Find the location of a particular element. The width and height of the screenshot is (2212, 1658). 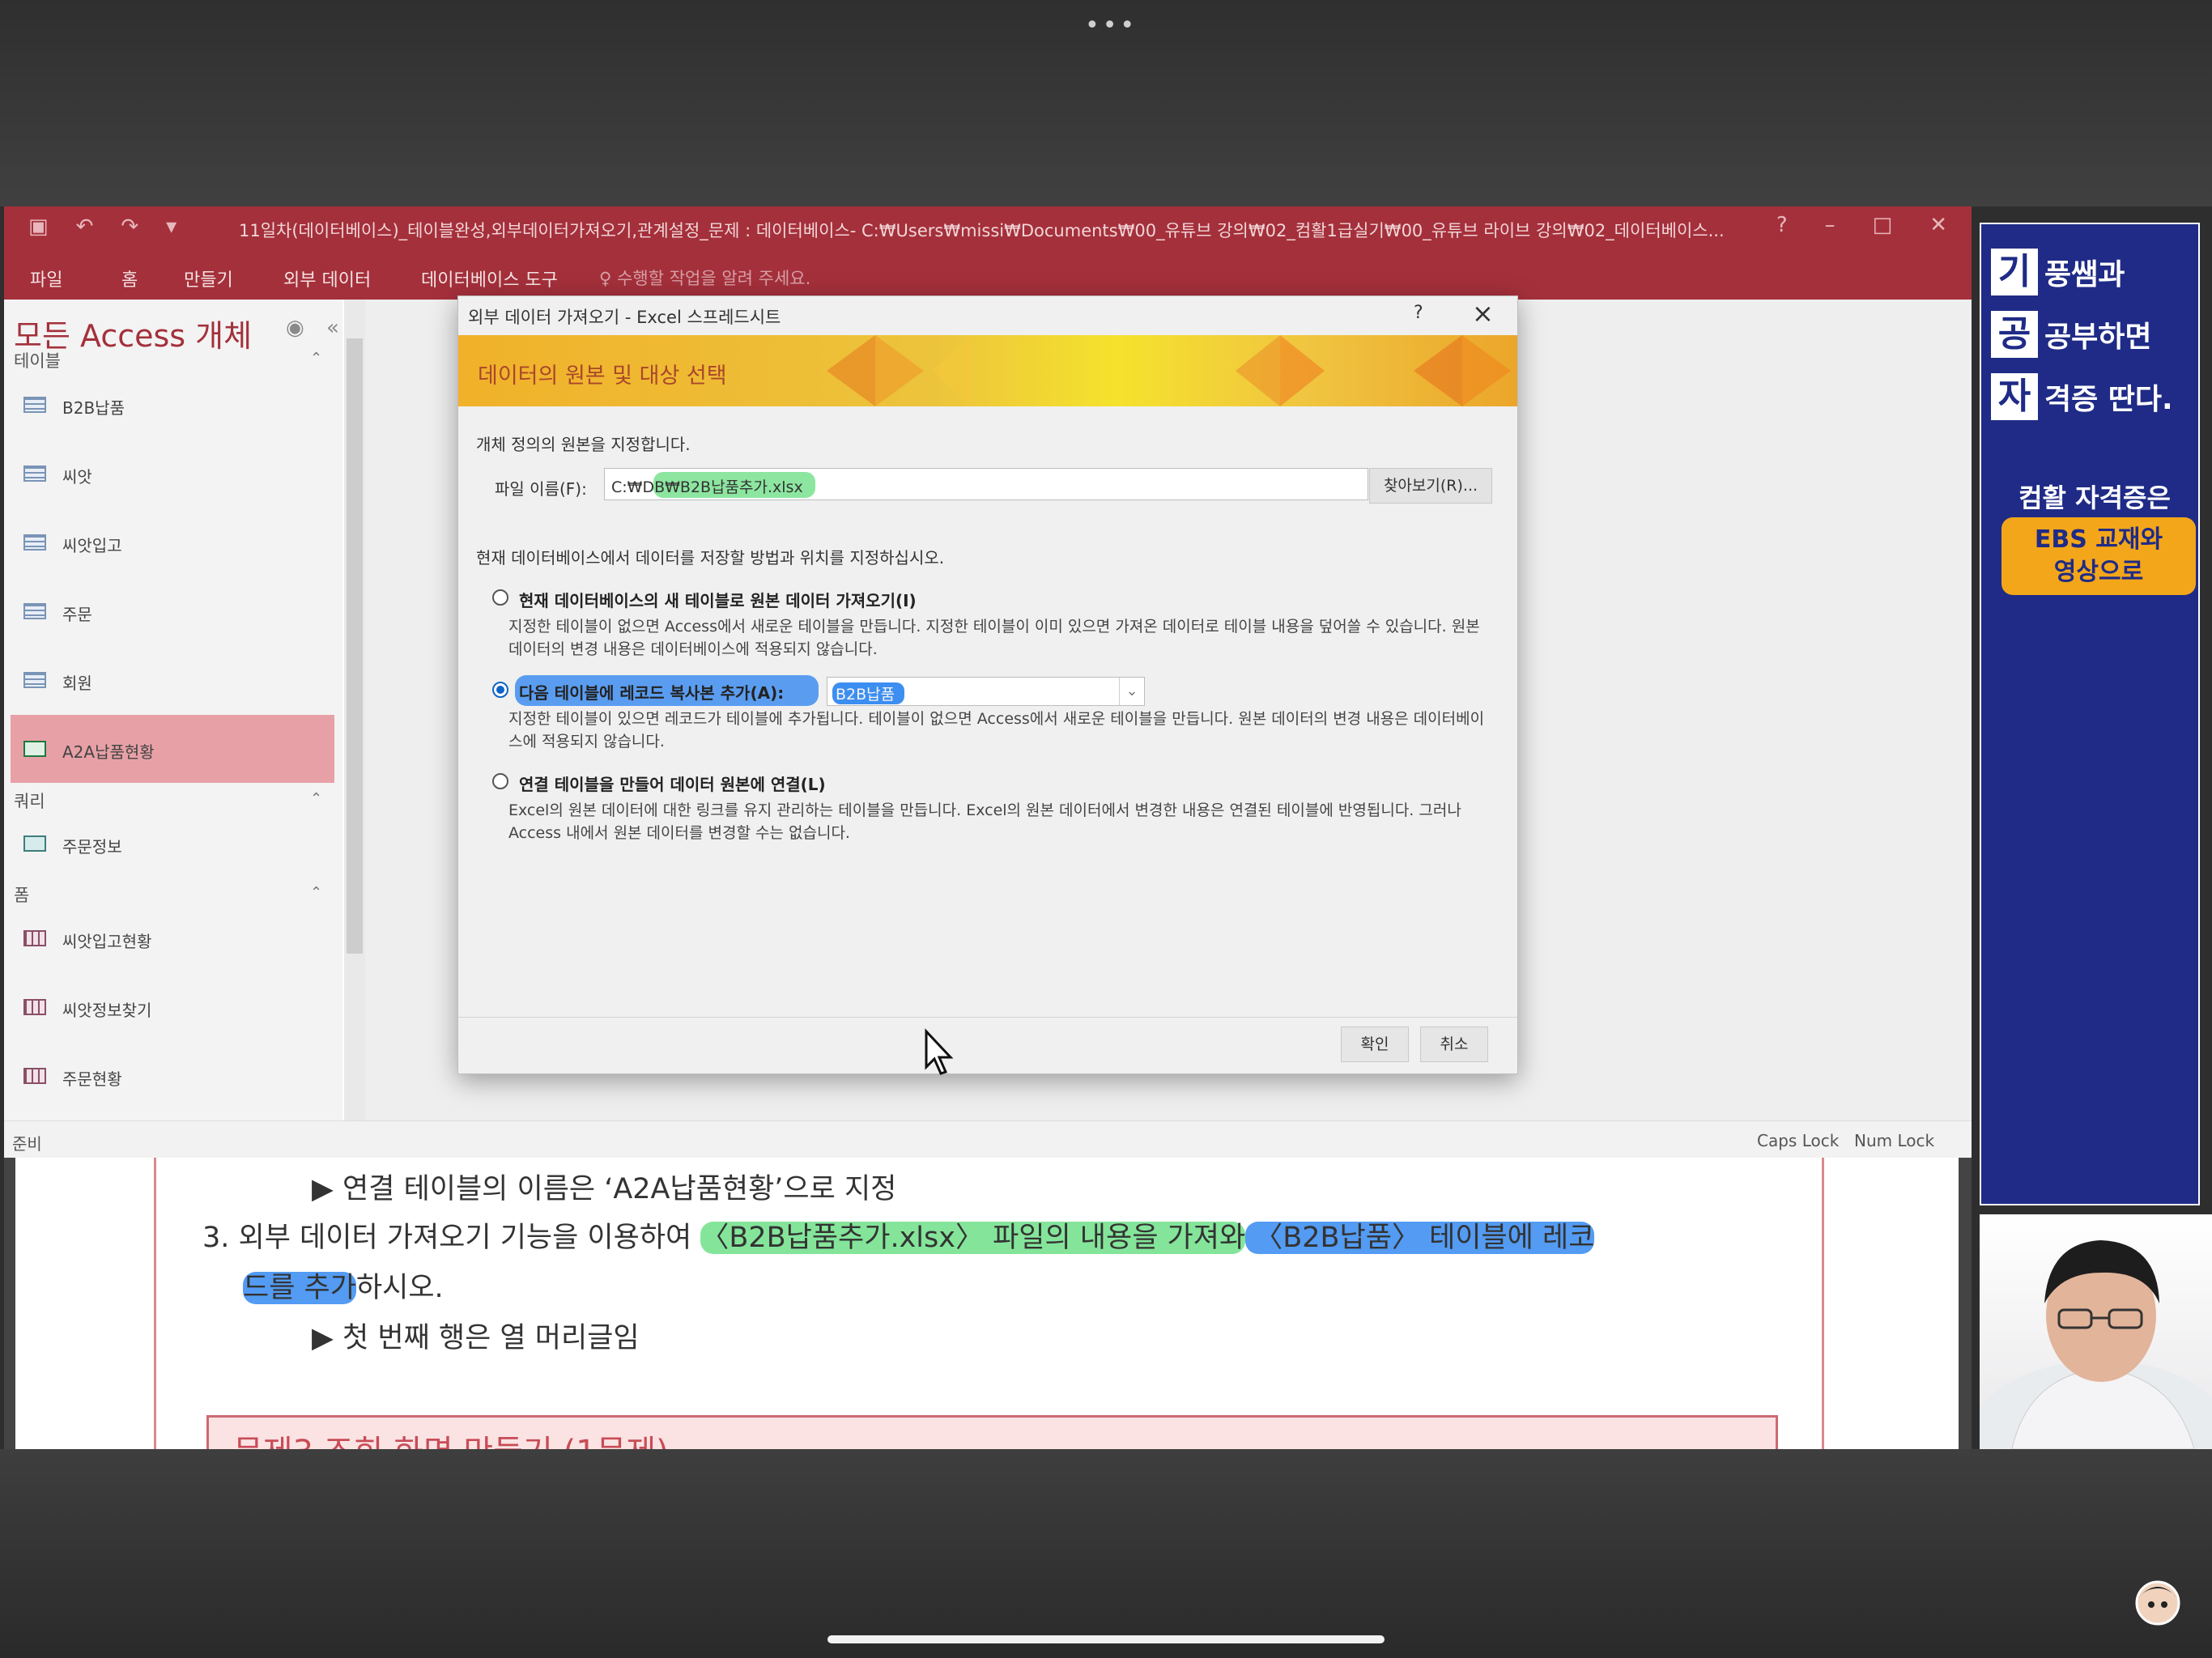

highlight-blue: 드를 추가 is located at coordinates (299, 1288).